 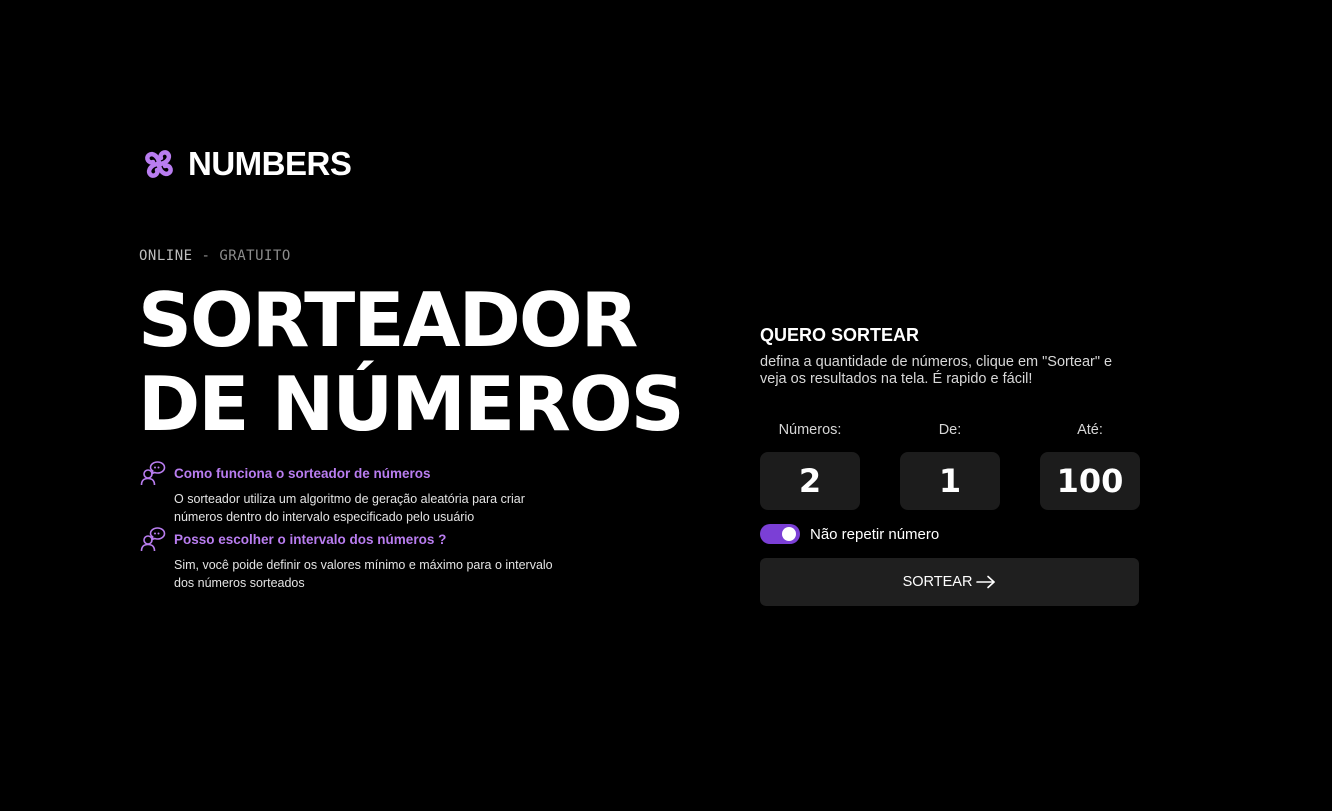 I want to click on faq-title: Como funciona o sorteador de números, so click(x=302, y=473).